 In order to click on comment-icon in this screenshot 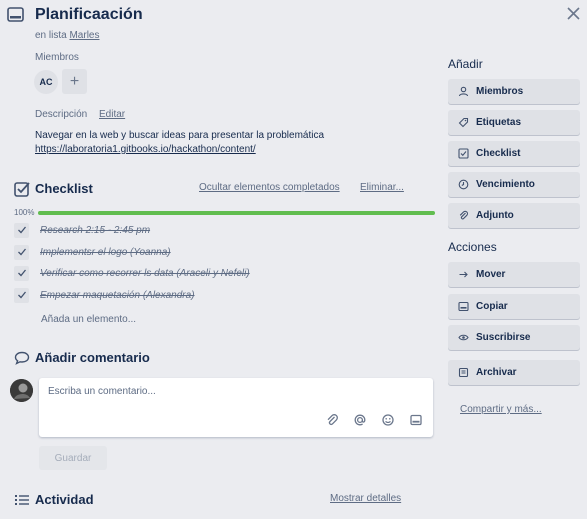, I will do `click(22, 358)`.